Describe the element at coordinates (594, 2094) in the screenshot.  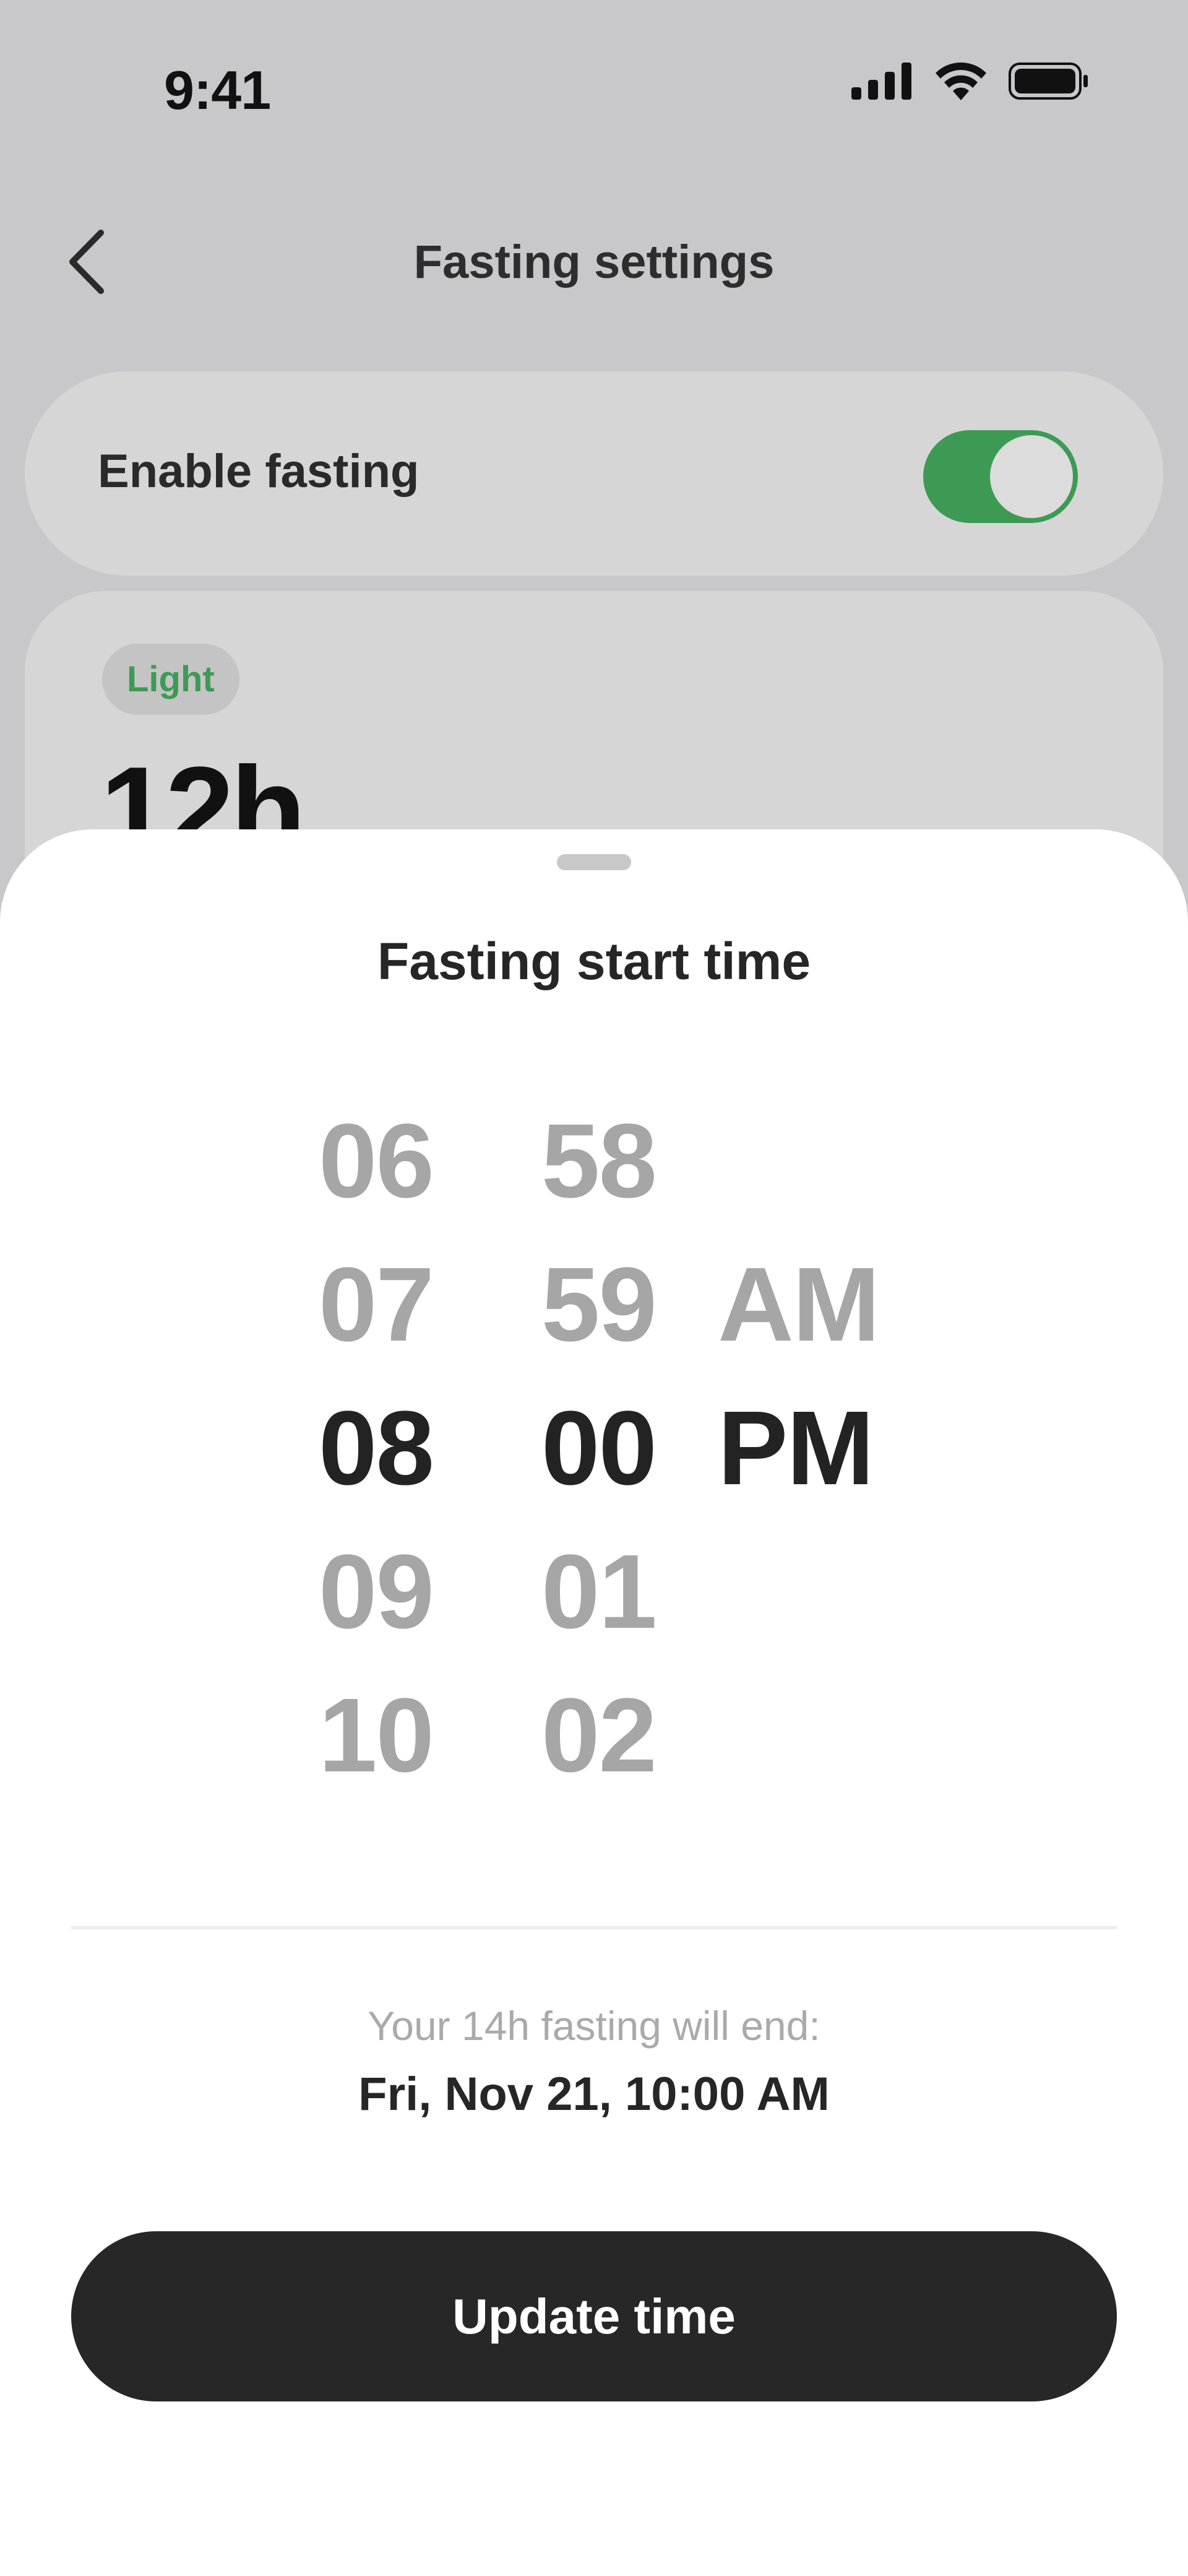
I see `fasting-end-time: Fri, Nov 21, 10:00 AM` at that location.